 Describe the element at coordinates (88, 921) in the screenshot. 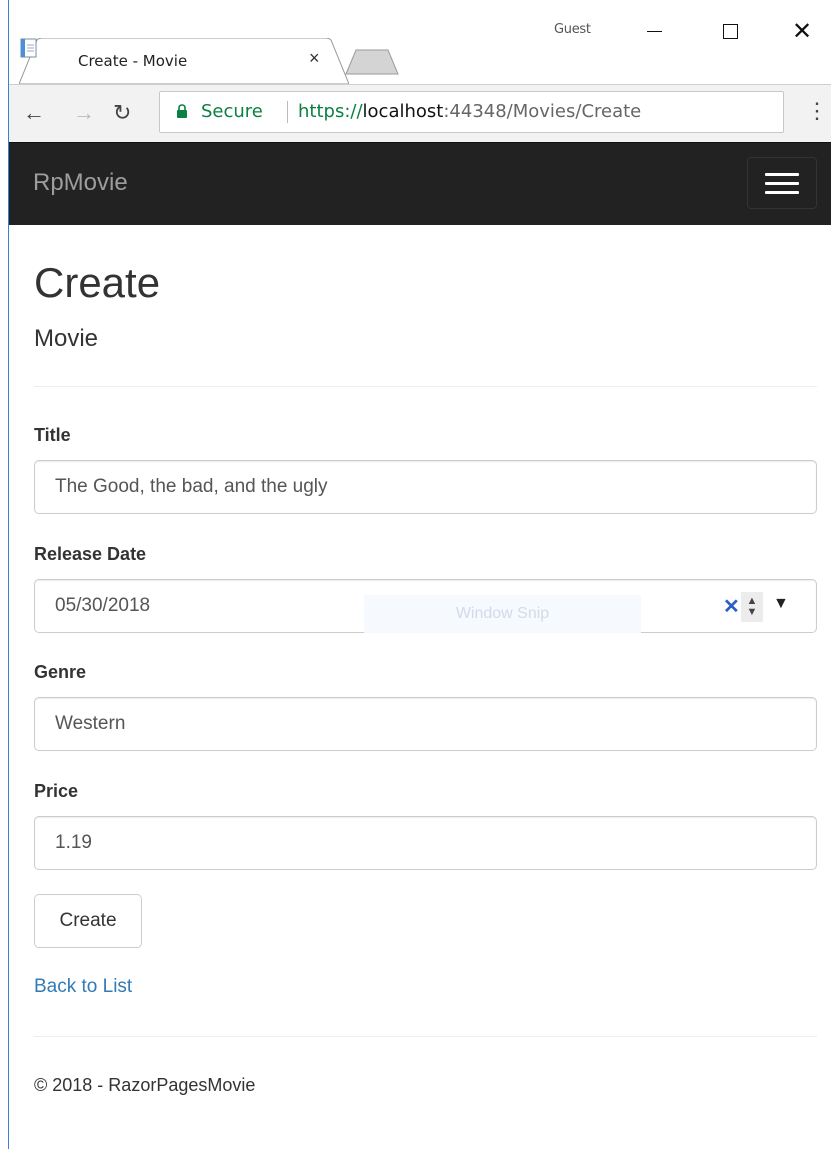

I see `create-button: Create` at that location.